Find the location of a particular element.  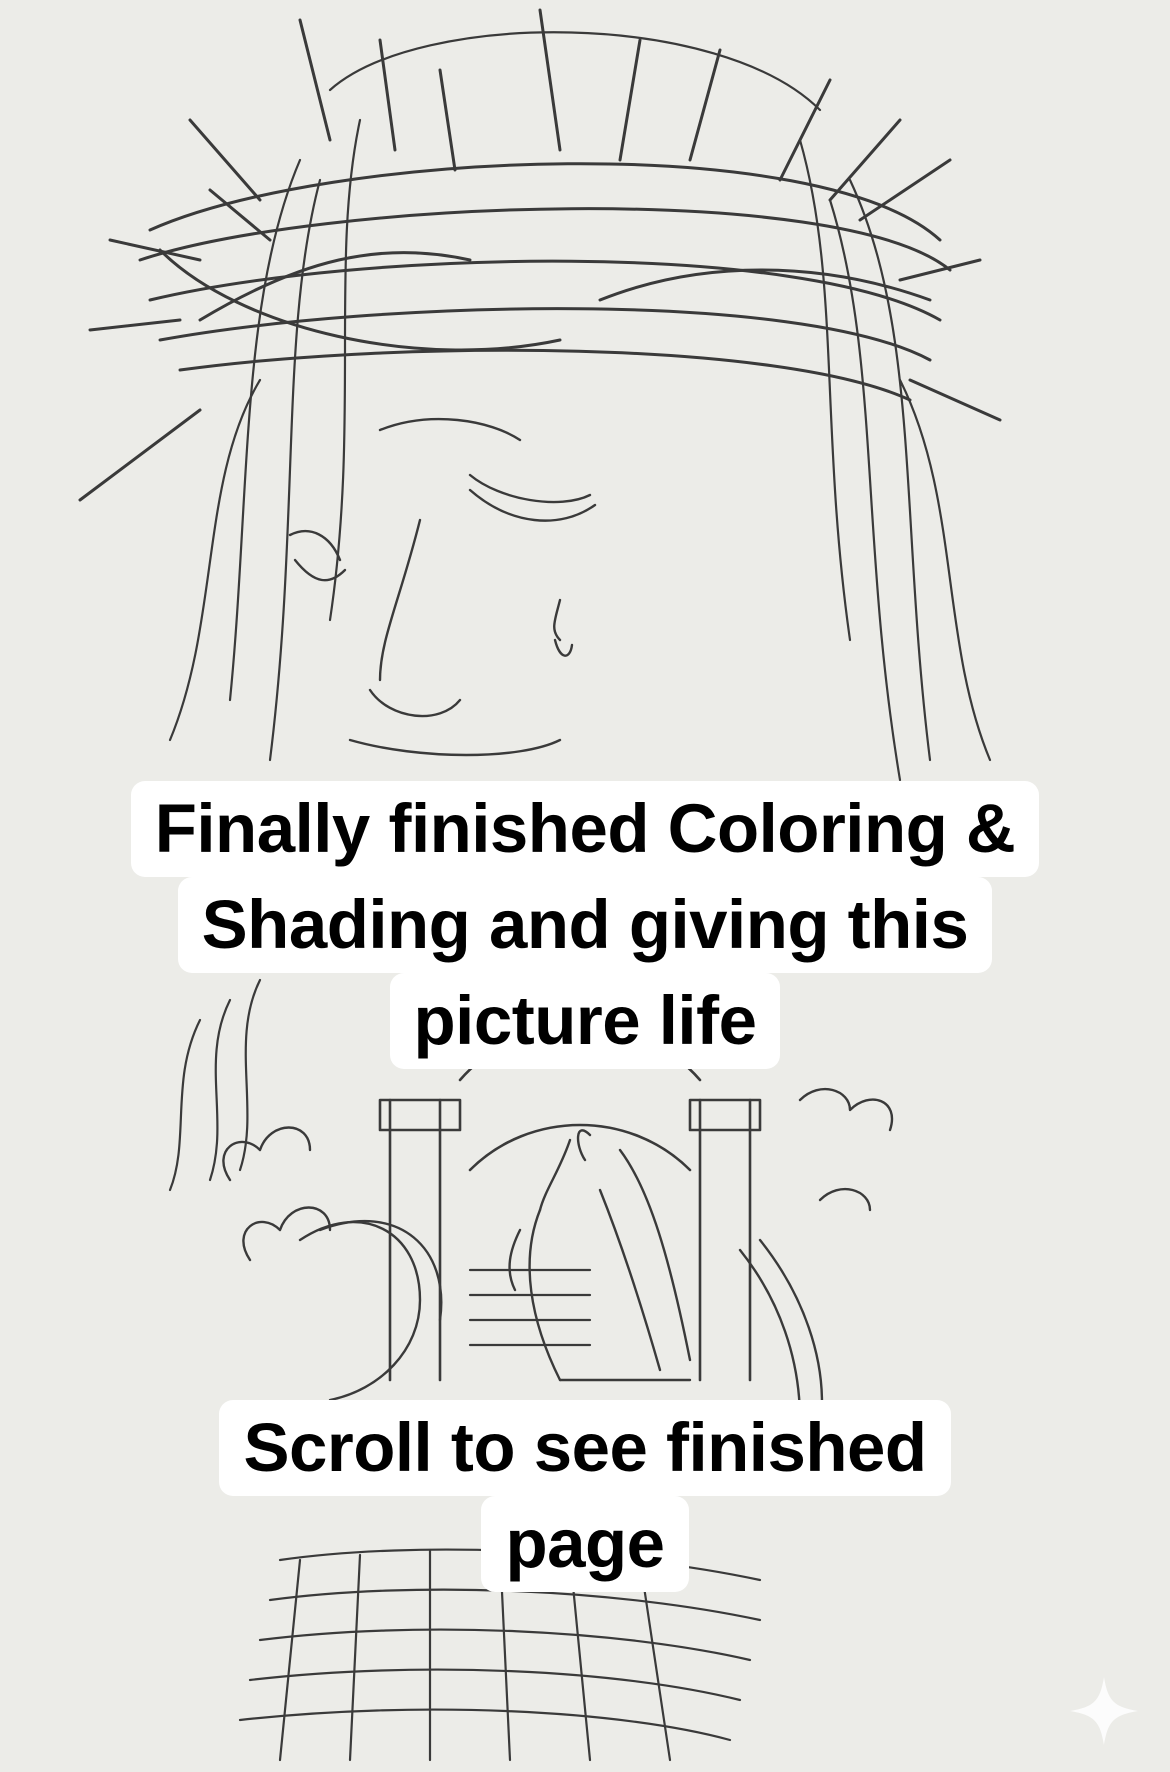

caption-bottom-line-2: page is located at coordinates (585, 1544).